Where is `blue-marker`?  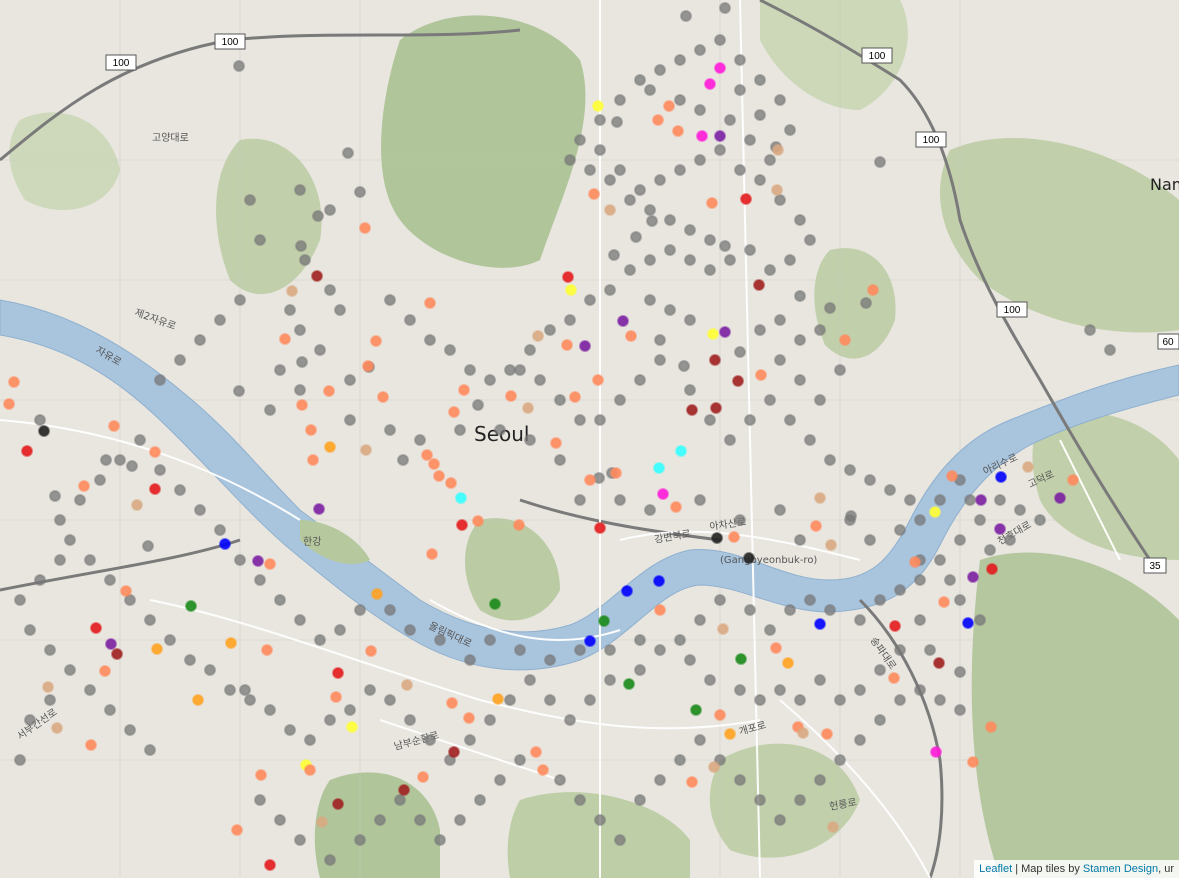
blue-marker is located at coordinates (1001, 477).